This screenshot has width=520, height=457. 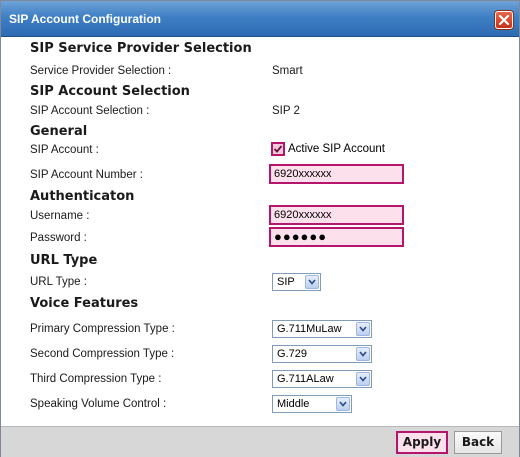 What do you see at coordinates (84, 303) in the screenshot?
I see `section-voice-title: Voice Features` at bounding box center [84, 303].